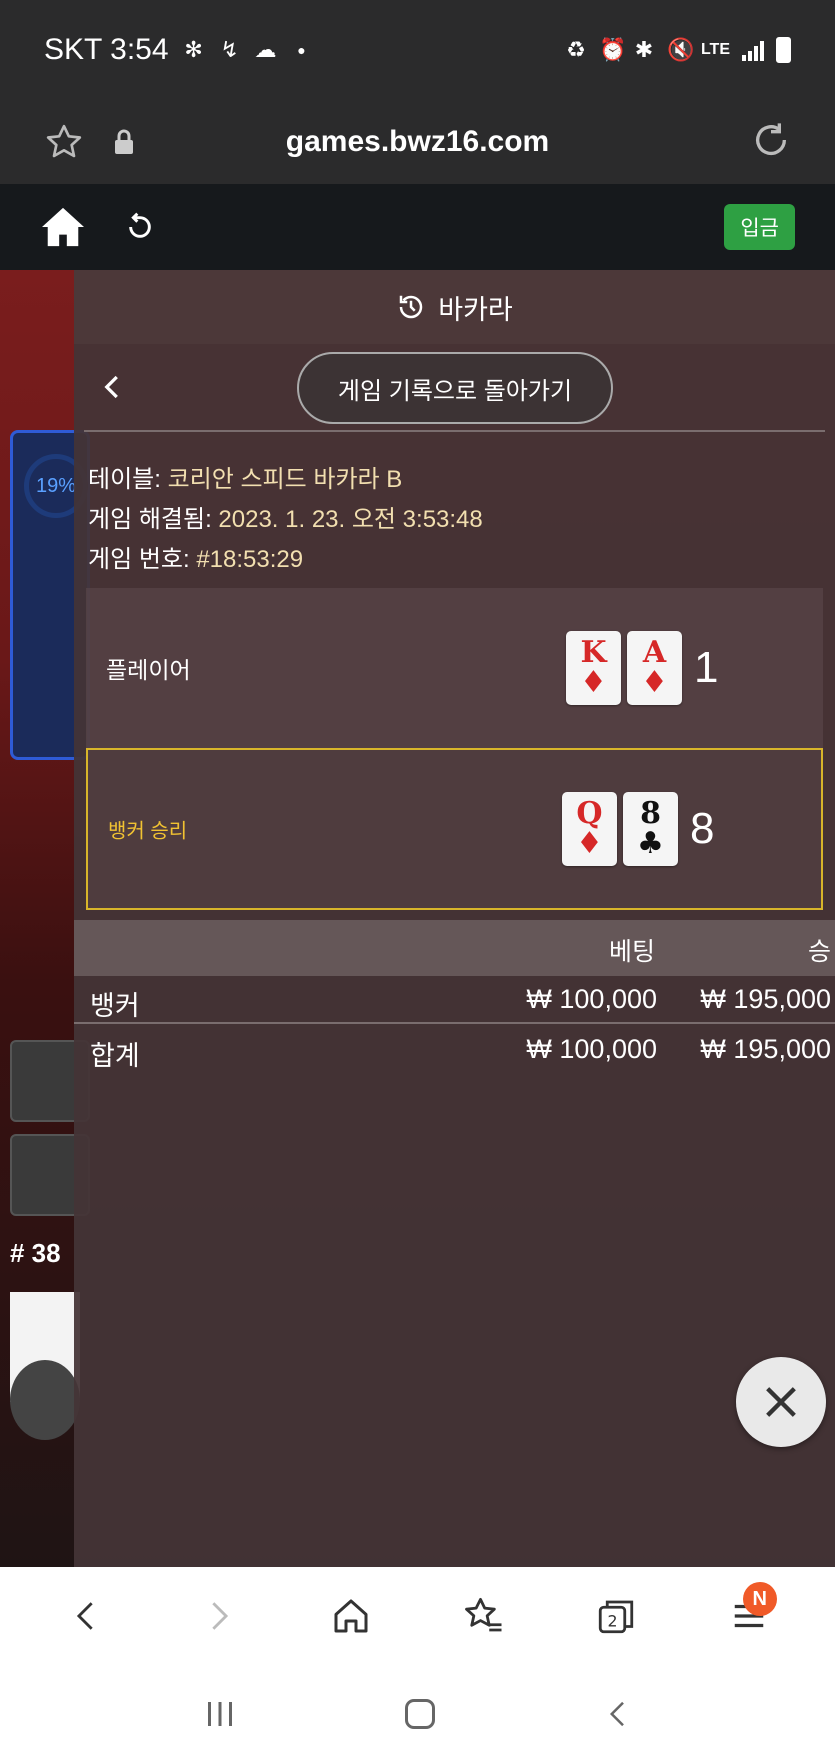 The height and width of the screenshot is (1763, 835). What do you see at coordinates (454, 560) in the screenshot?
I see `game-number-row: 게임 번호: #18:53:29` at bounding box center [454, 560].